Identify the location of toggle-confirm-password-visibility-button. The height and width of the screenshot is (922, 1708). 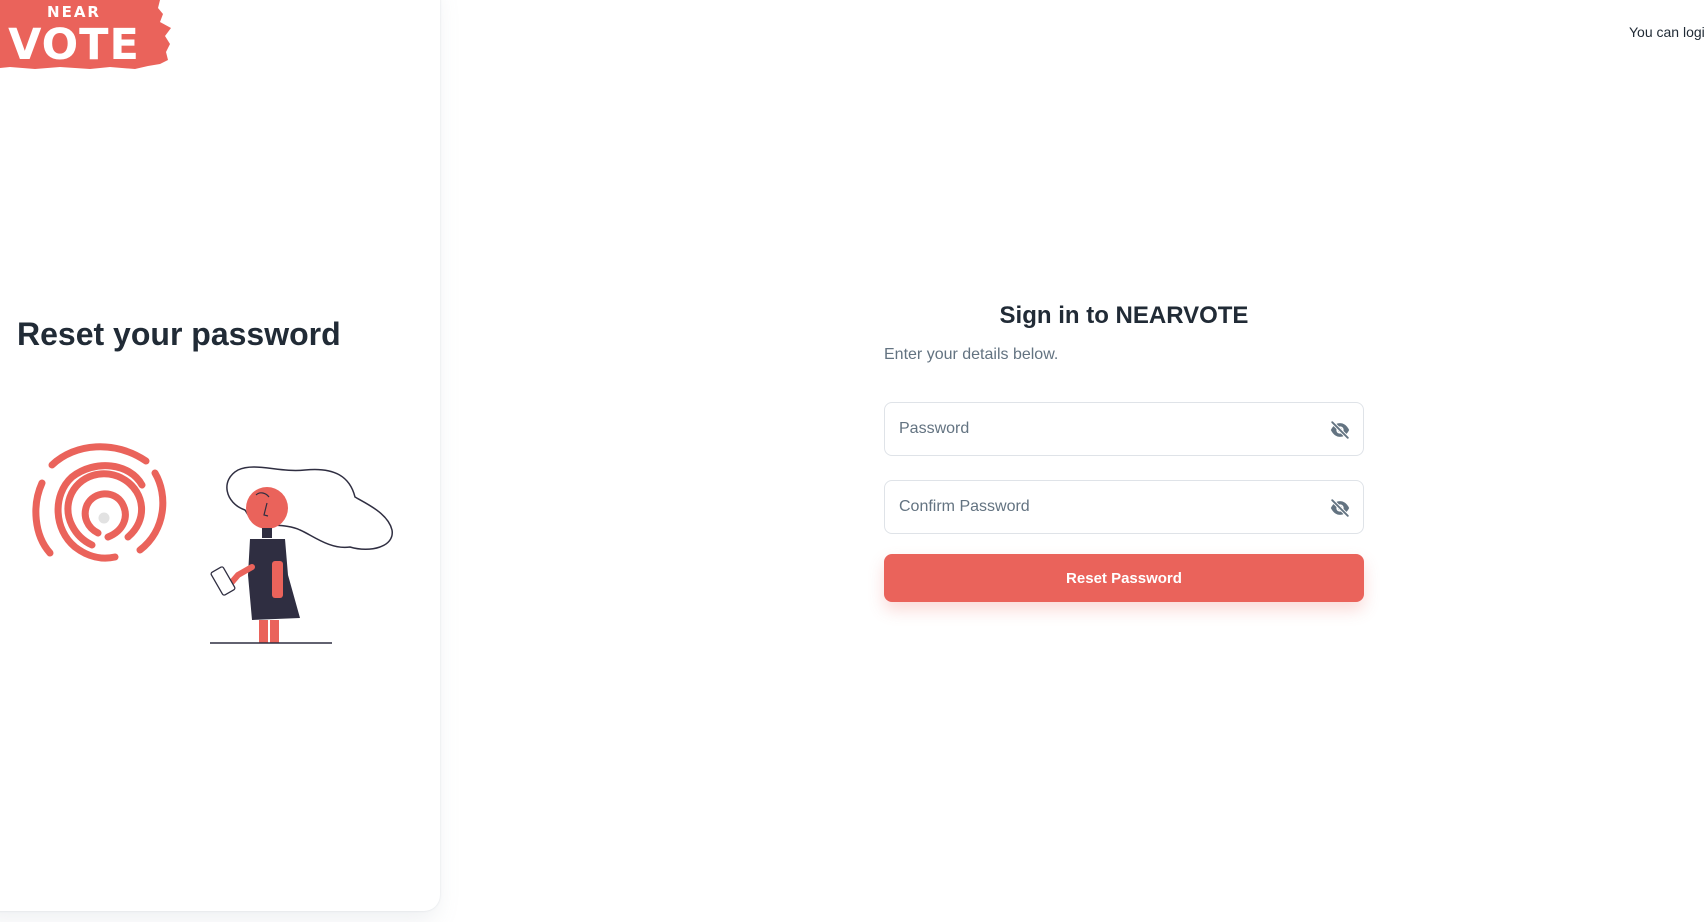
(1340, 508).